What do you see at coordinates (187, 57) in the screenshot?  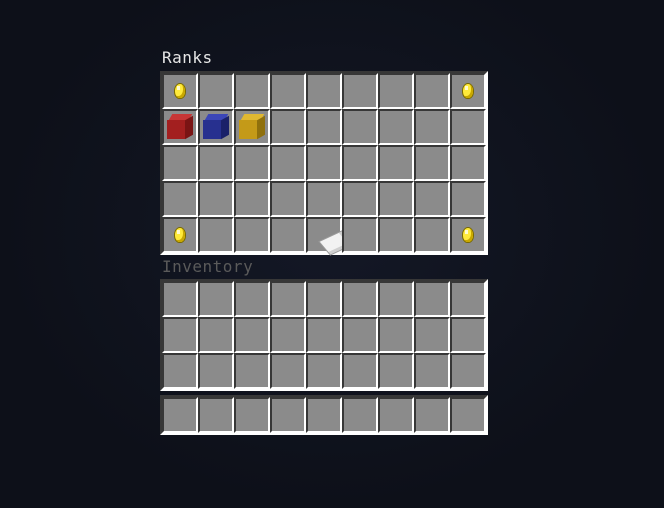 I see `ranks-title: Ranks` at bounding box center [187, 57].